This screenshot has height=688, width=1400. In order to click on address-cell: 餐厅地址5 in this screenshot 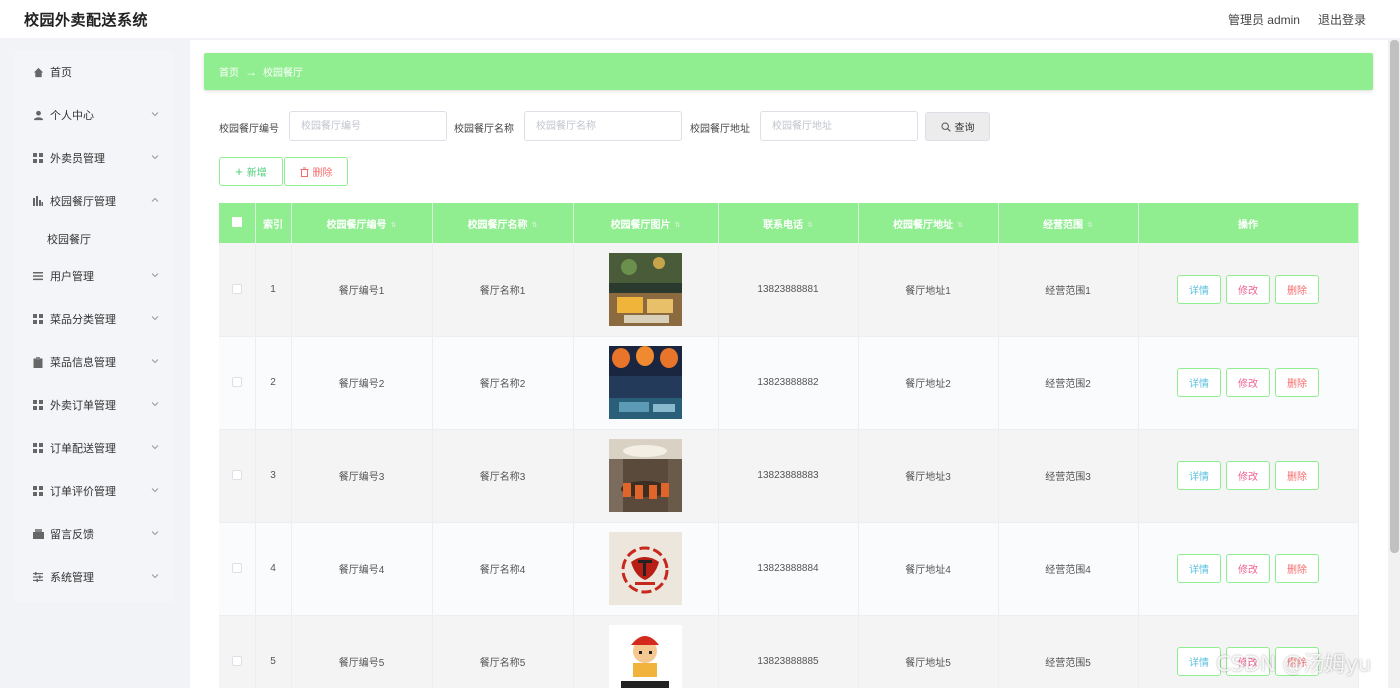, I will do `click(928, 651)`.